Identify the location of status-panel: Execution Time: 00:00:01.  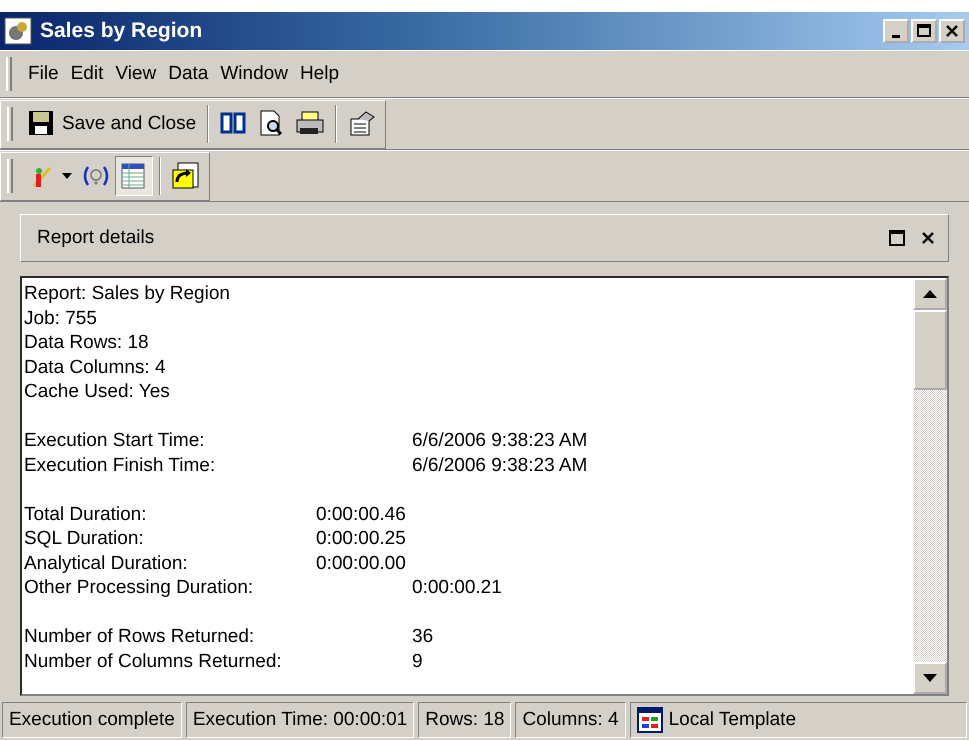
(300, 720).